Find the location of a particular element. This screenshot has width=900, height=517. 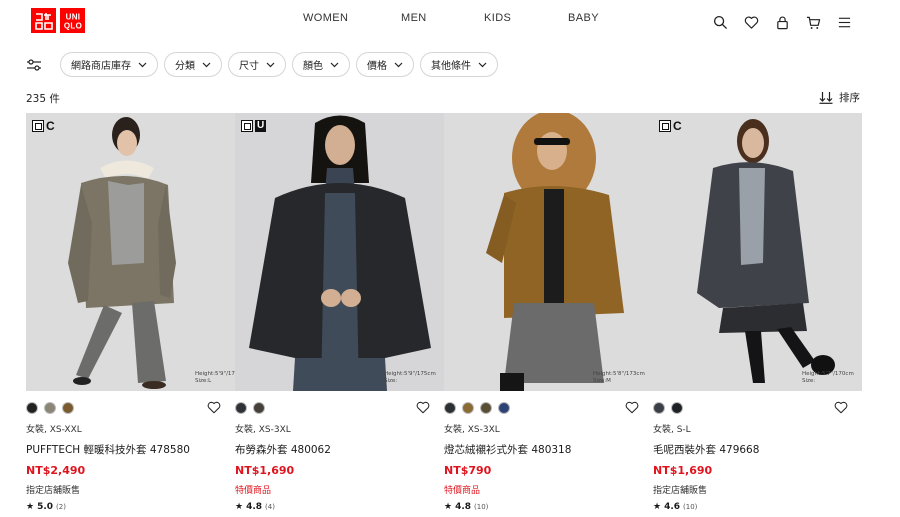

product-meta: 女裝, S-L is located at coordinates (672, 430).